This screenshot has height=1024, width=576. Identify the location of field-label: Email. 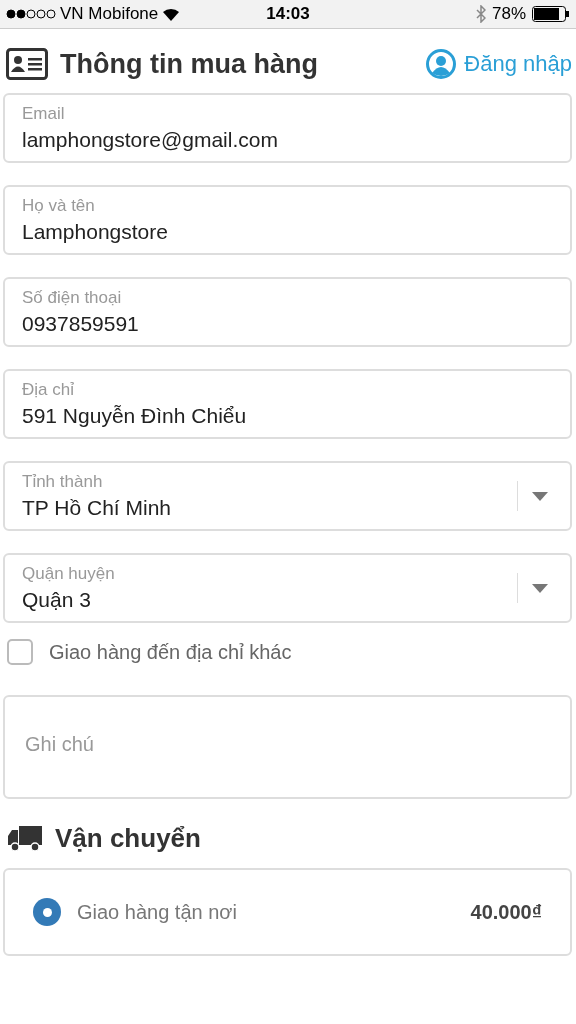
(44, 114).